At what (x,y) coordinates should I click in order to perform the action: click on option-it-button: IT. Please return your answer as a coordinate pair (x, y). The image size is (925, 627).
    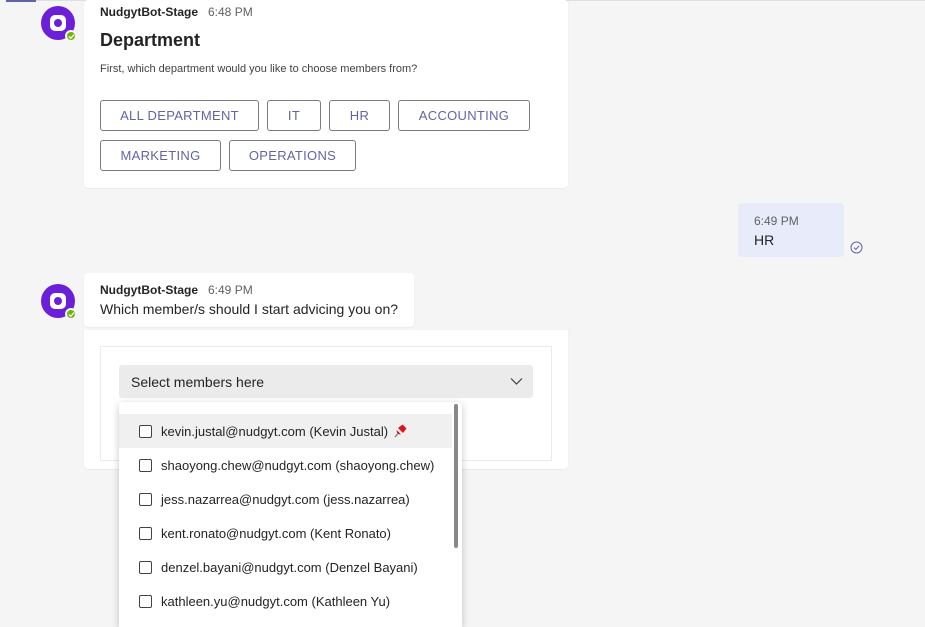
    Looking at the image, I should click on (294, 115).